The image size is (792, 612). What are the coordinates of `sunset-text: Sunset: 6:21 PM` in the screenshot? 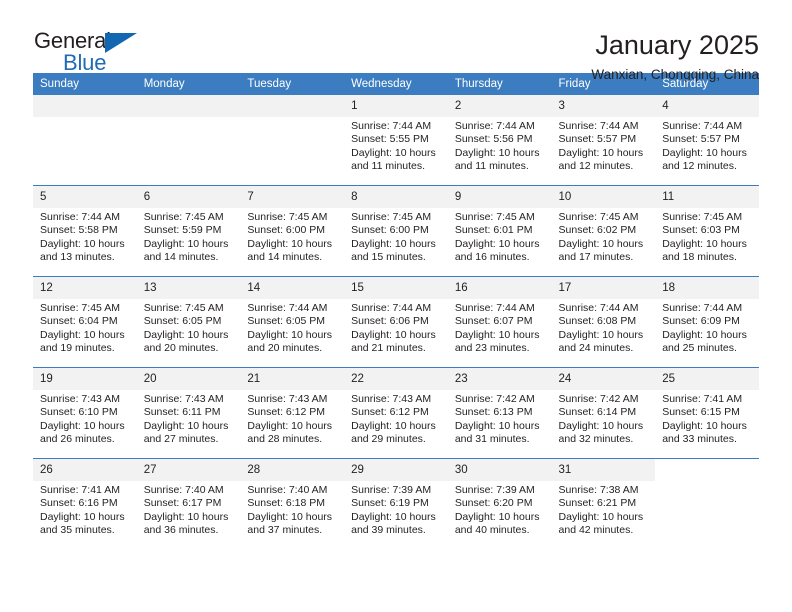 It's located at (597, 503).